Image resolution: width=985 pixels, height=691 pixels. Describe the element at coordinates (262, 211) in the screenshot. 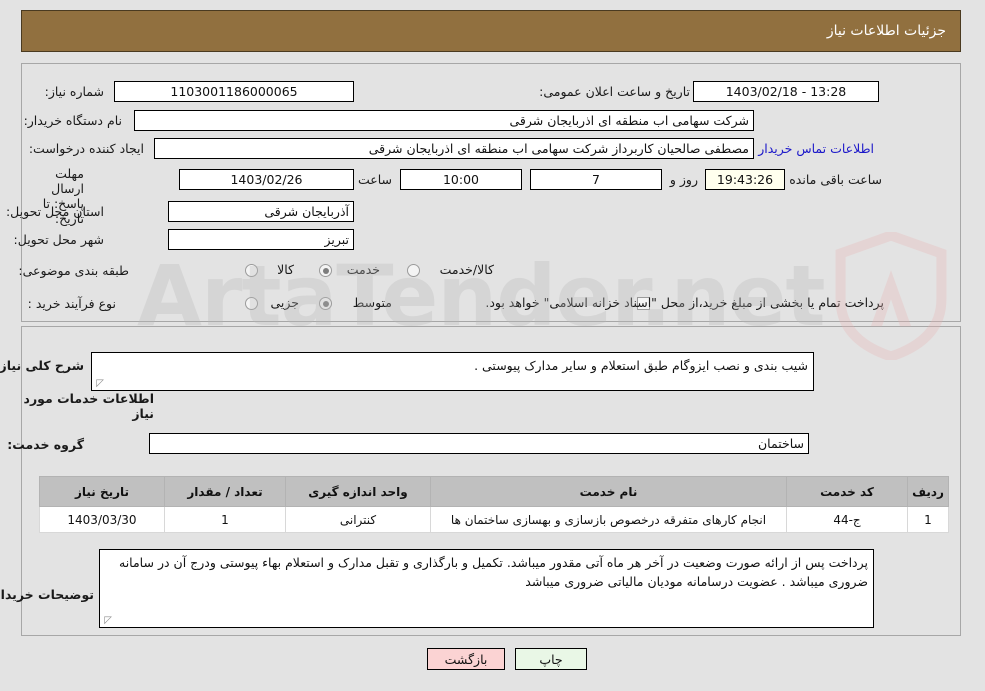

I see `delivery-province-value: آذربایجان شرقی` at that location.